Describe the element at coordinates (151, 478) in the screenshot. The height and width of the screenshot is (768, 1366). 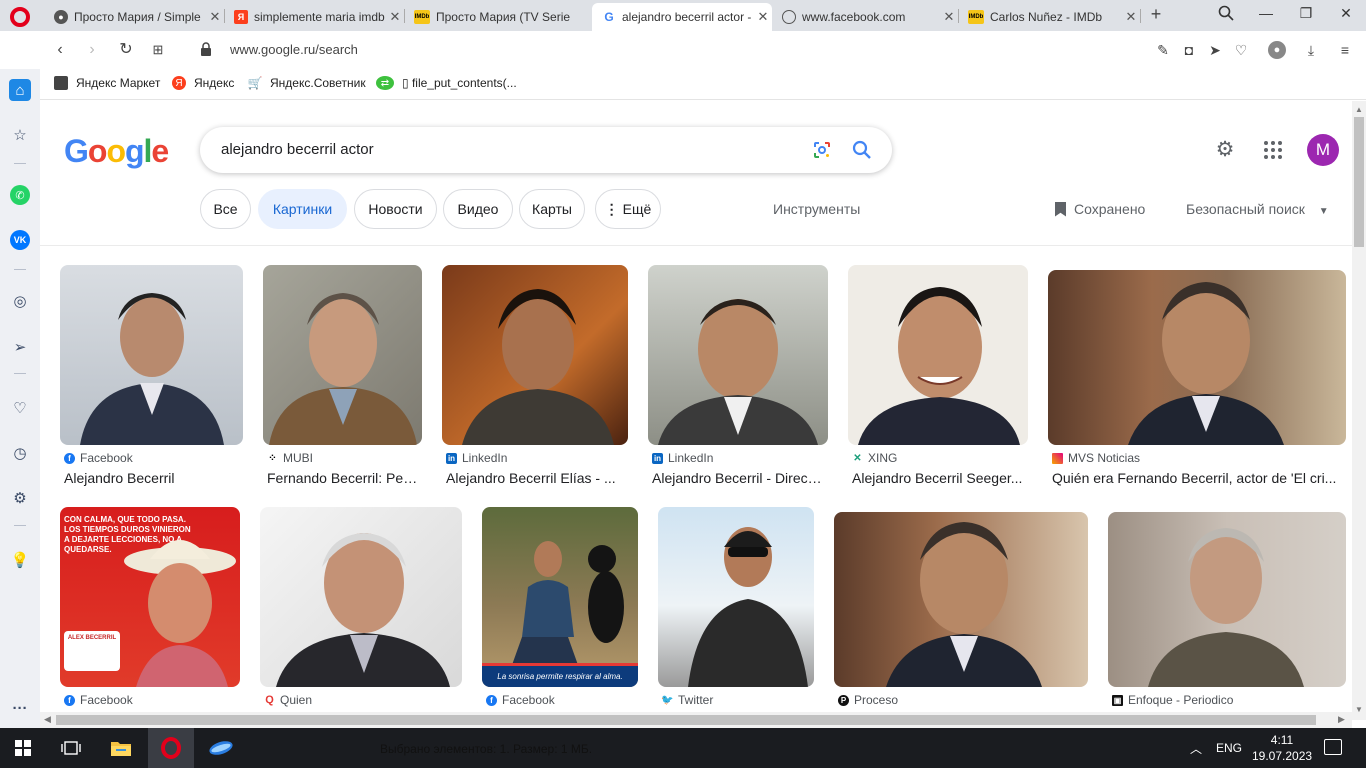
I see `result-title: Alejandro Becerril` at that location.